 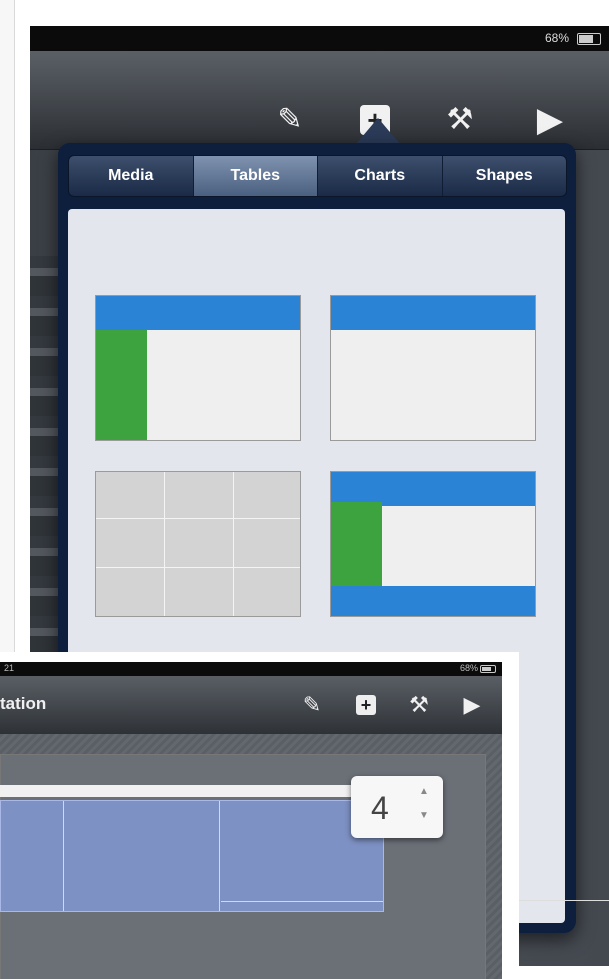 What do you see at coordinates (198, 544) in the screenshot?
I see `table-style-plain-grid` at bounding box center [198, 544].